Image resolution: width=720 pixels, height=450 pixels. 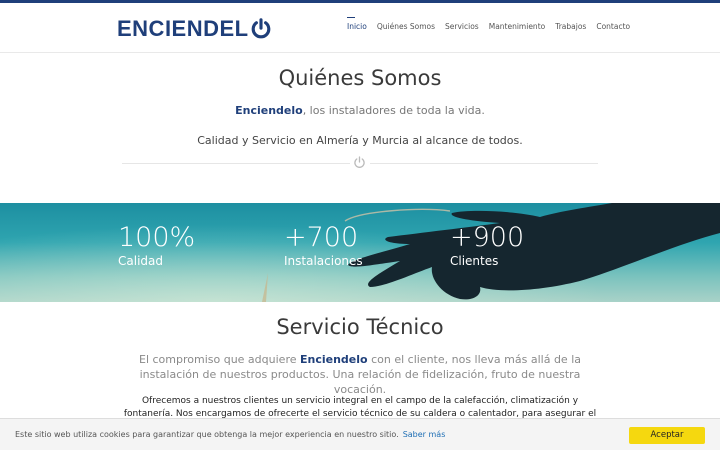 I want to click on stat-quality: 100% Calidad, so click(x=156, y=246).